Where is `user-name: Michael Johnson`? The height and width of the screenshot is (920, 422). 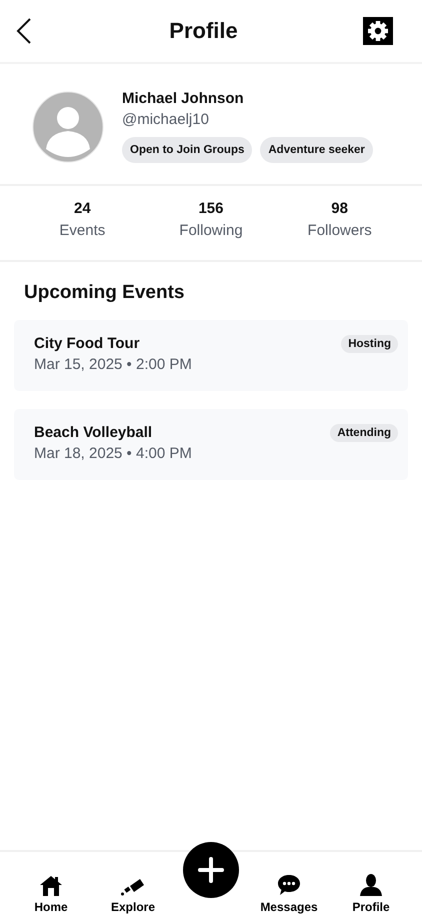
user-name: Michael Johnson is located at coordinates (183, 98).